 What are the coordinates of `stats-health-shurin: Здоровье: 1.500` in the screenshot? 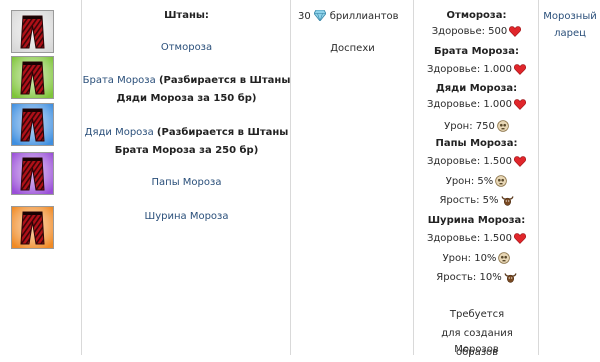 It's located at (476, 240).